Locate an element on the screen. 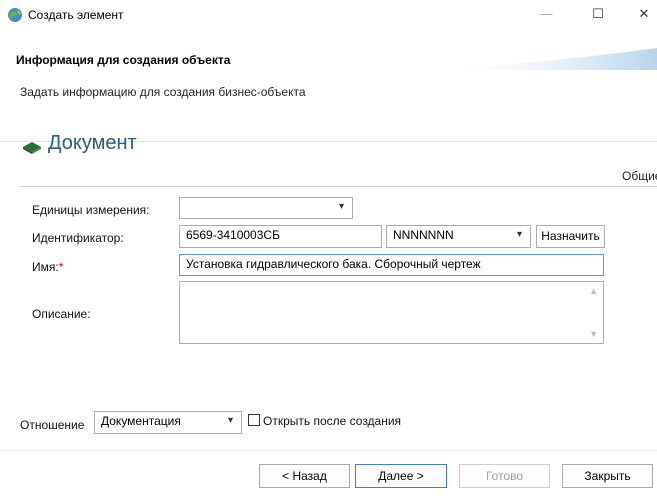 The image size is (657, 496). relation-combobox: Документация ▾ is located at coordinates (168, 422).